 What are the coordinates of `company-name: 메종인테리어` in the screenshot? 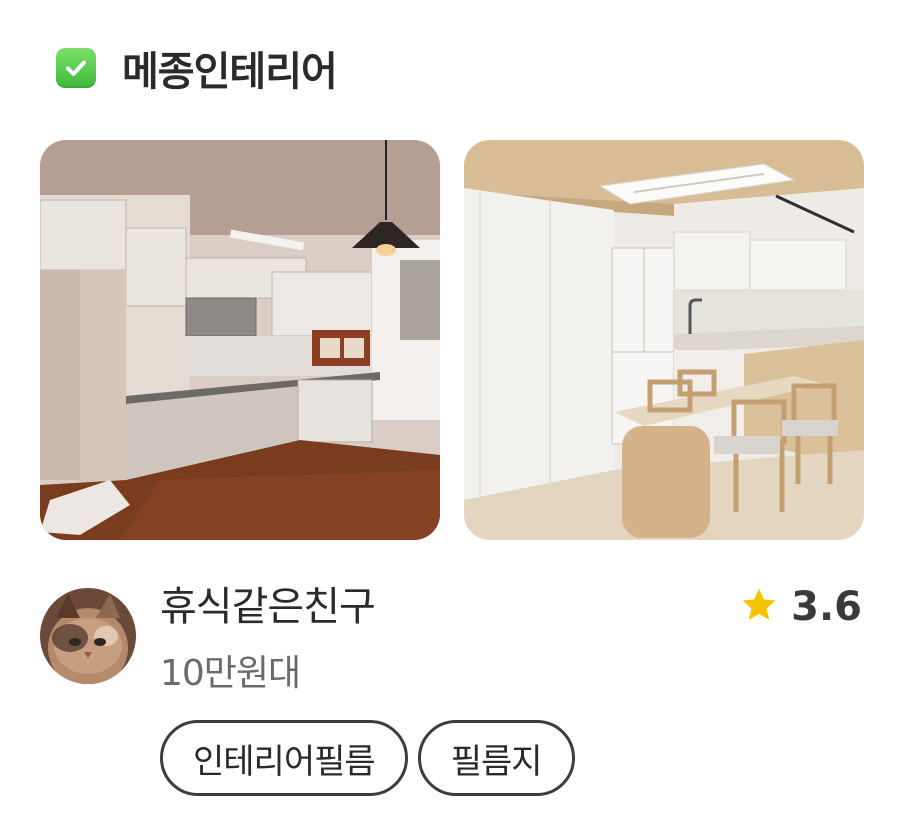 It's located at (230, 68).